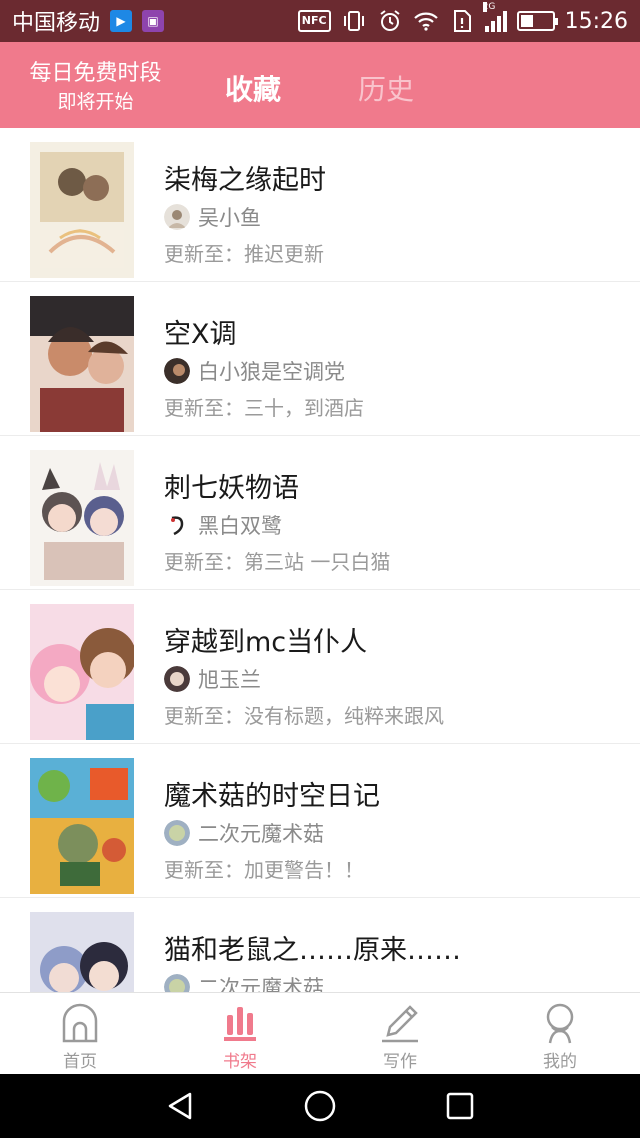 Image resolution: width=640 pixels, height=1138 pixels. What do you see at coordinates (121, 21) in the screenshot?
I see `video-app-icon: ▶` at bounding box center [121, 21].